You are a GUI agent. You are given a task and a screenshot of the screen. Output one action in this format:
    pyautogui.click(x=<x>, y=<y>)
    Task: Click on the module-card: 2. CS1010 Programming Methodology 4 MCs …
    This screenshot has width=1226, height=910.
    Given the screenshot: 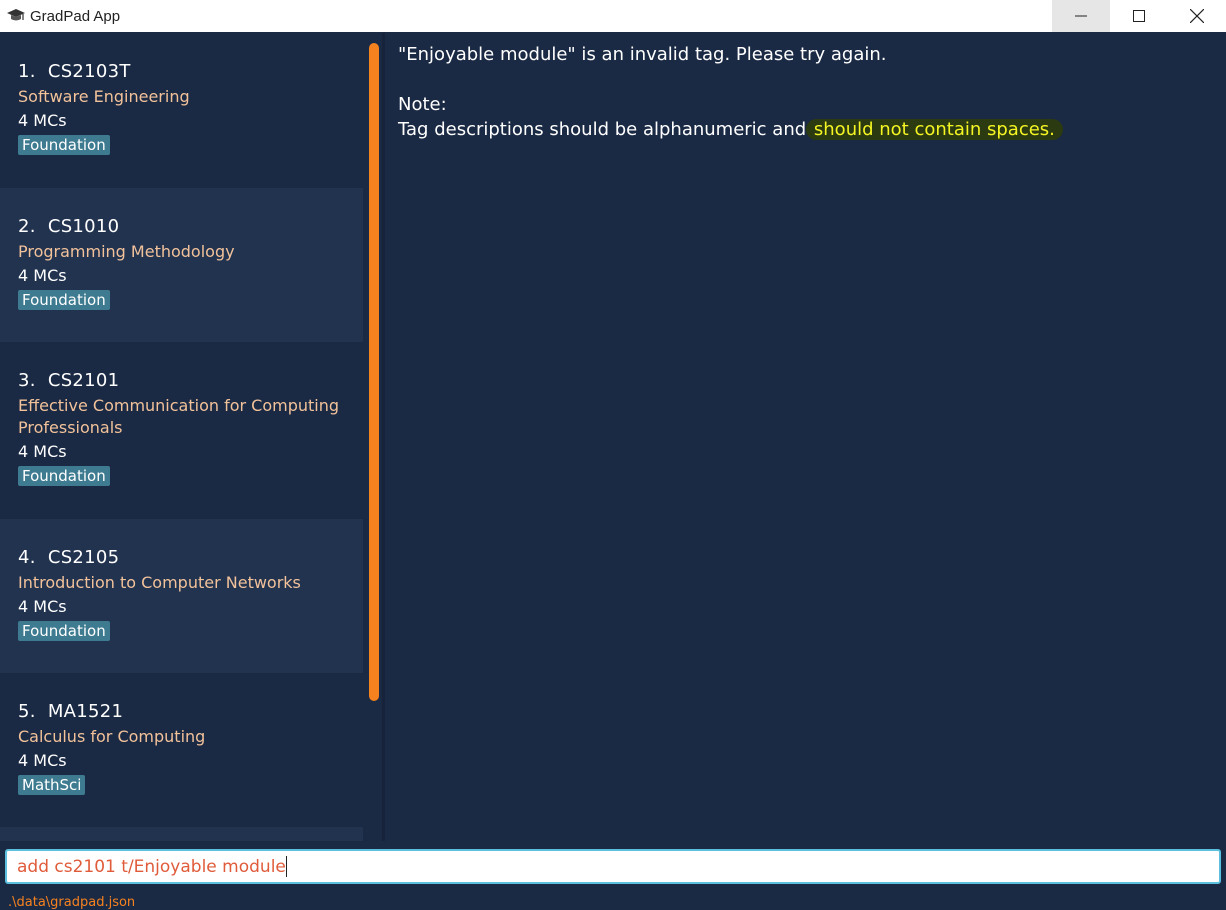 What is the action you would take?
    pyautogui.click(x=181, y=265)
    